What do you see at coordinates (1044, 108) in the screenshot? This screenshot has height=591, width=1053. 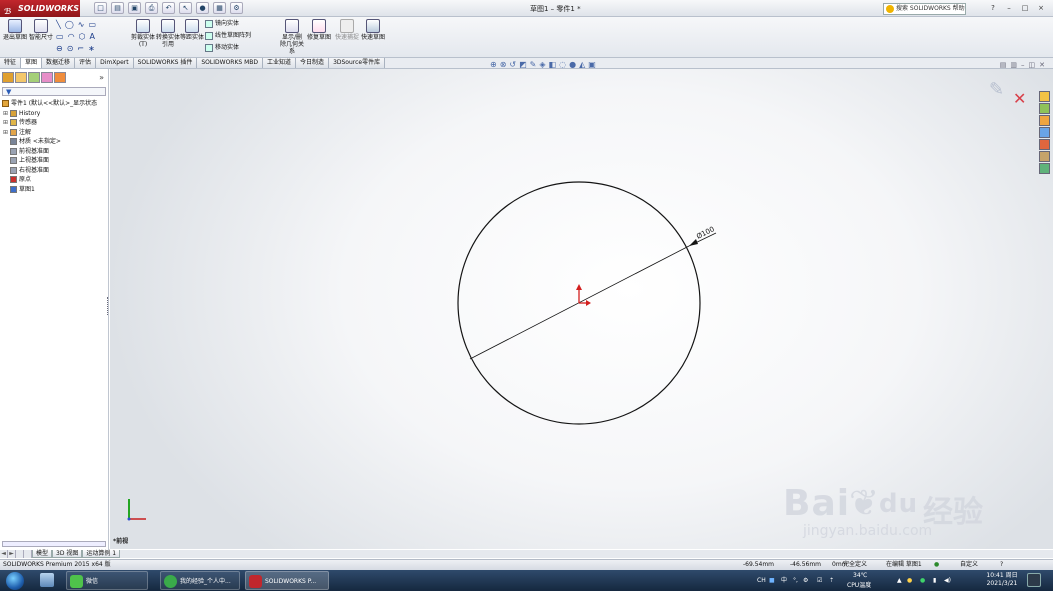 I see `design-library-icon` at bounding box center [1044, 108].